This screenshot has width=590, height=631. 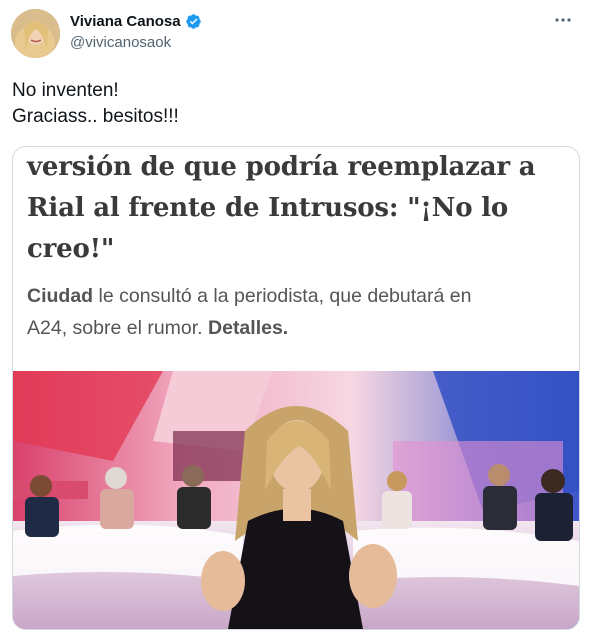 I want to click on user-handle: @vivicanosaok, so click(x=120, y=42).